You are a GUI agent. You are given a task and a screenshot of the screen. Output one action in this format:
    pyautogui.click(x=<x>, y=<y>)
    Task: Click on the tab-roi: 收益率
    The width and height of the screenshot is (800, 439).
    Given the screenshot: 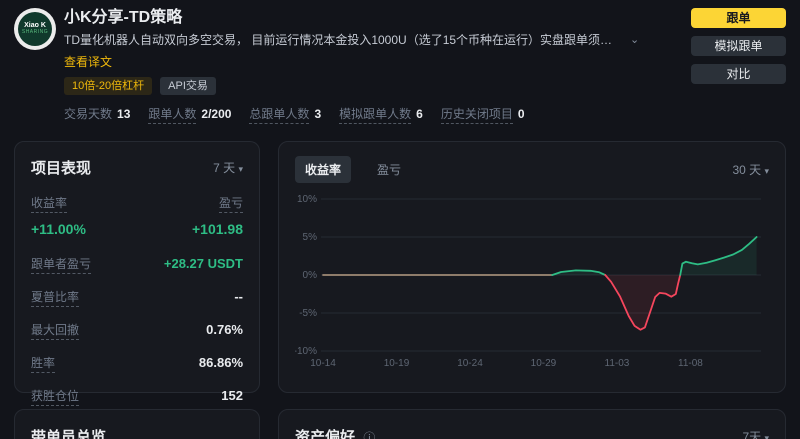 What is the action you would take?
    pyautogui.click(x=323, y=169)
    